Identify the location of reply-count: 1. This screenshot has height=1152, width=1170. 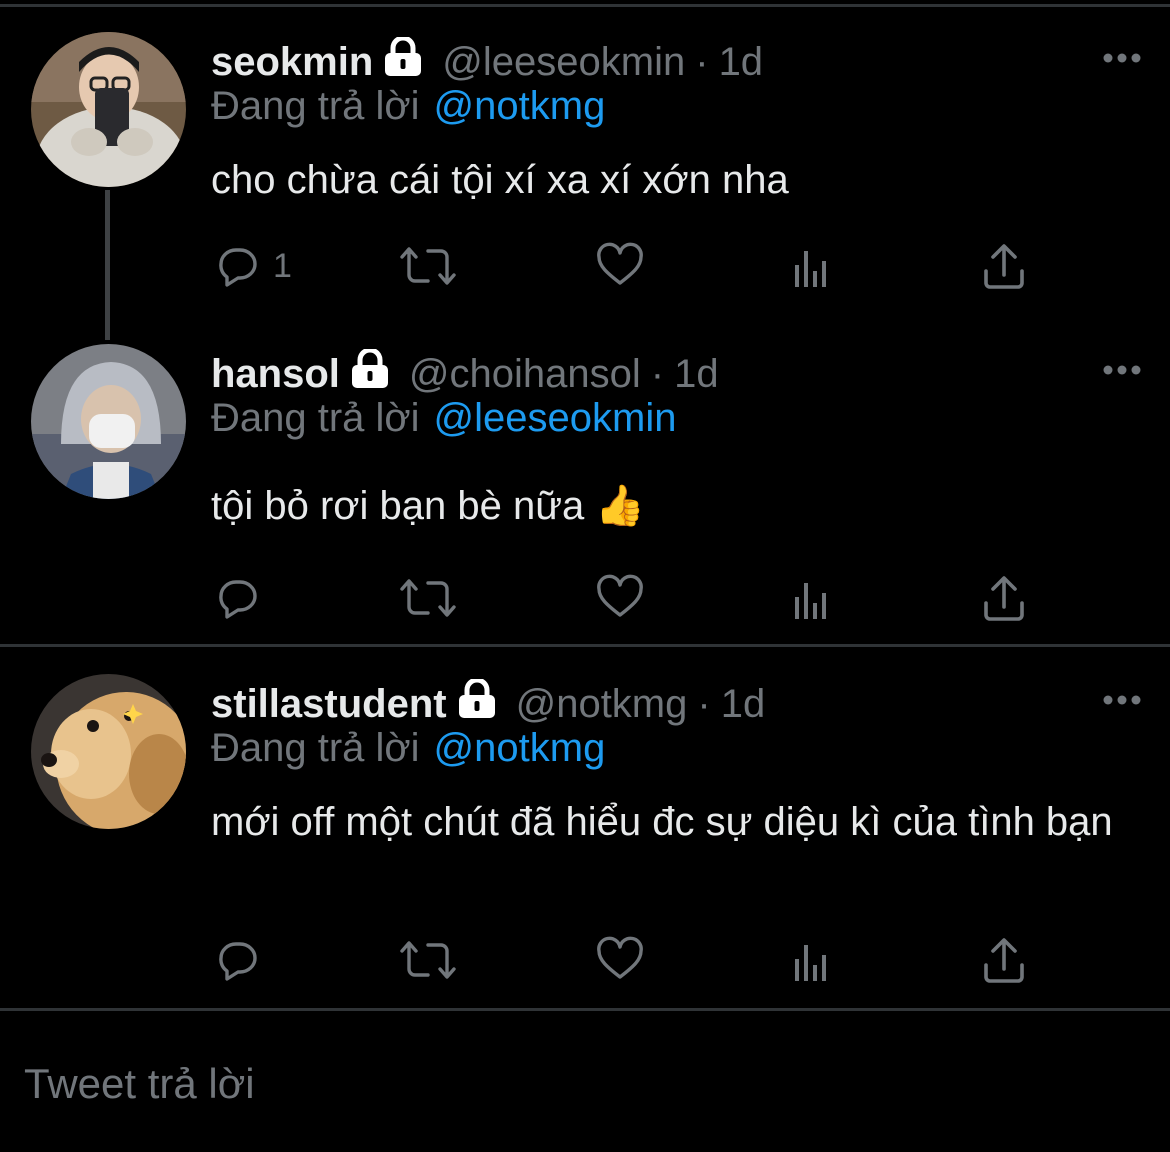
(282, 265).